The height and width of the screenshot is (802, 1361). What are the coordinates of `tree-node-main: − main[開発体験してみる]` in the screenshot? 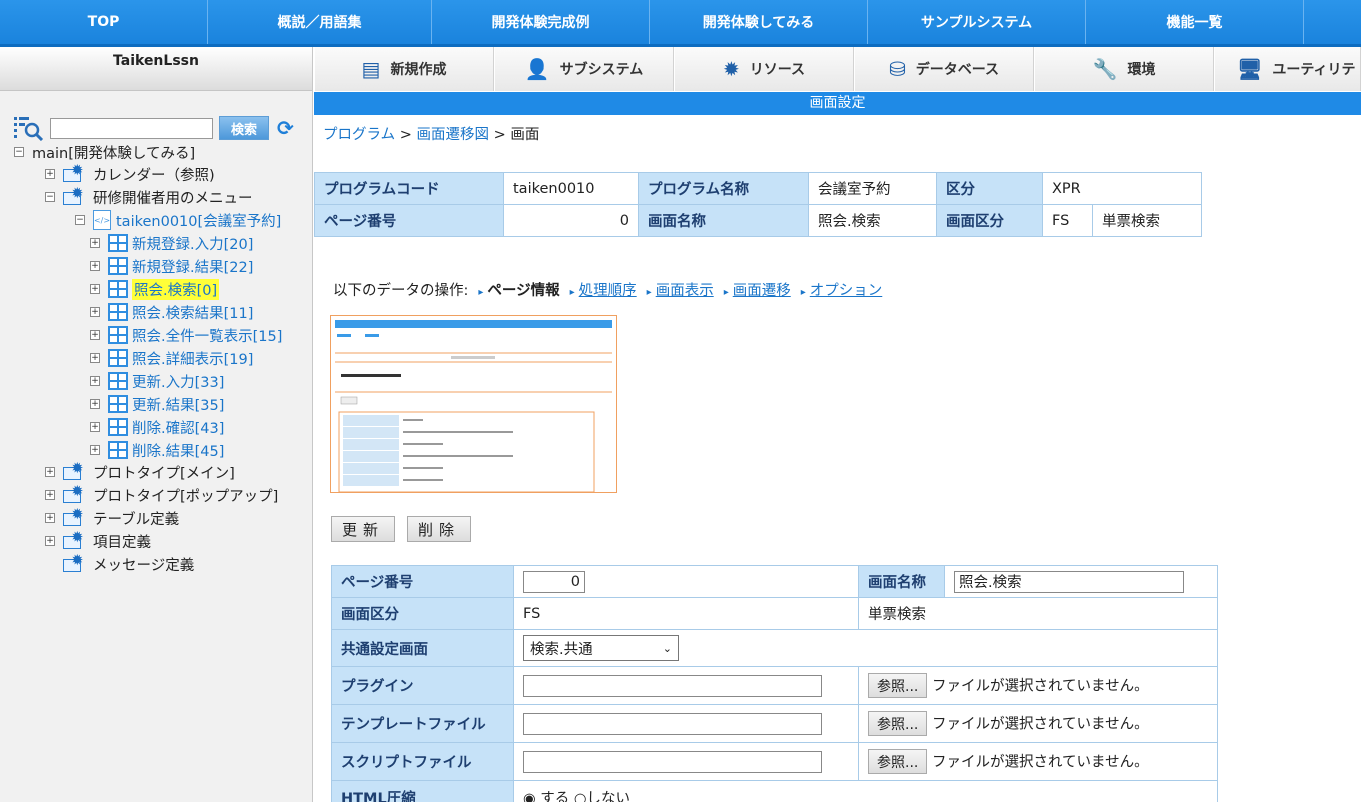 It's located at (104, 152).